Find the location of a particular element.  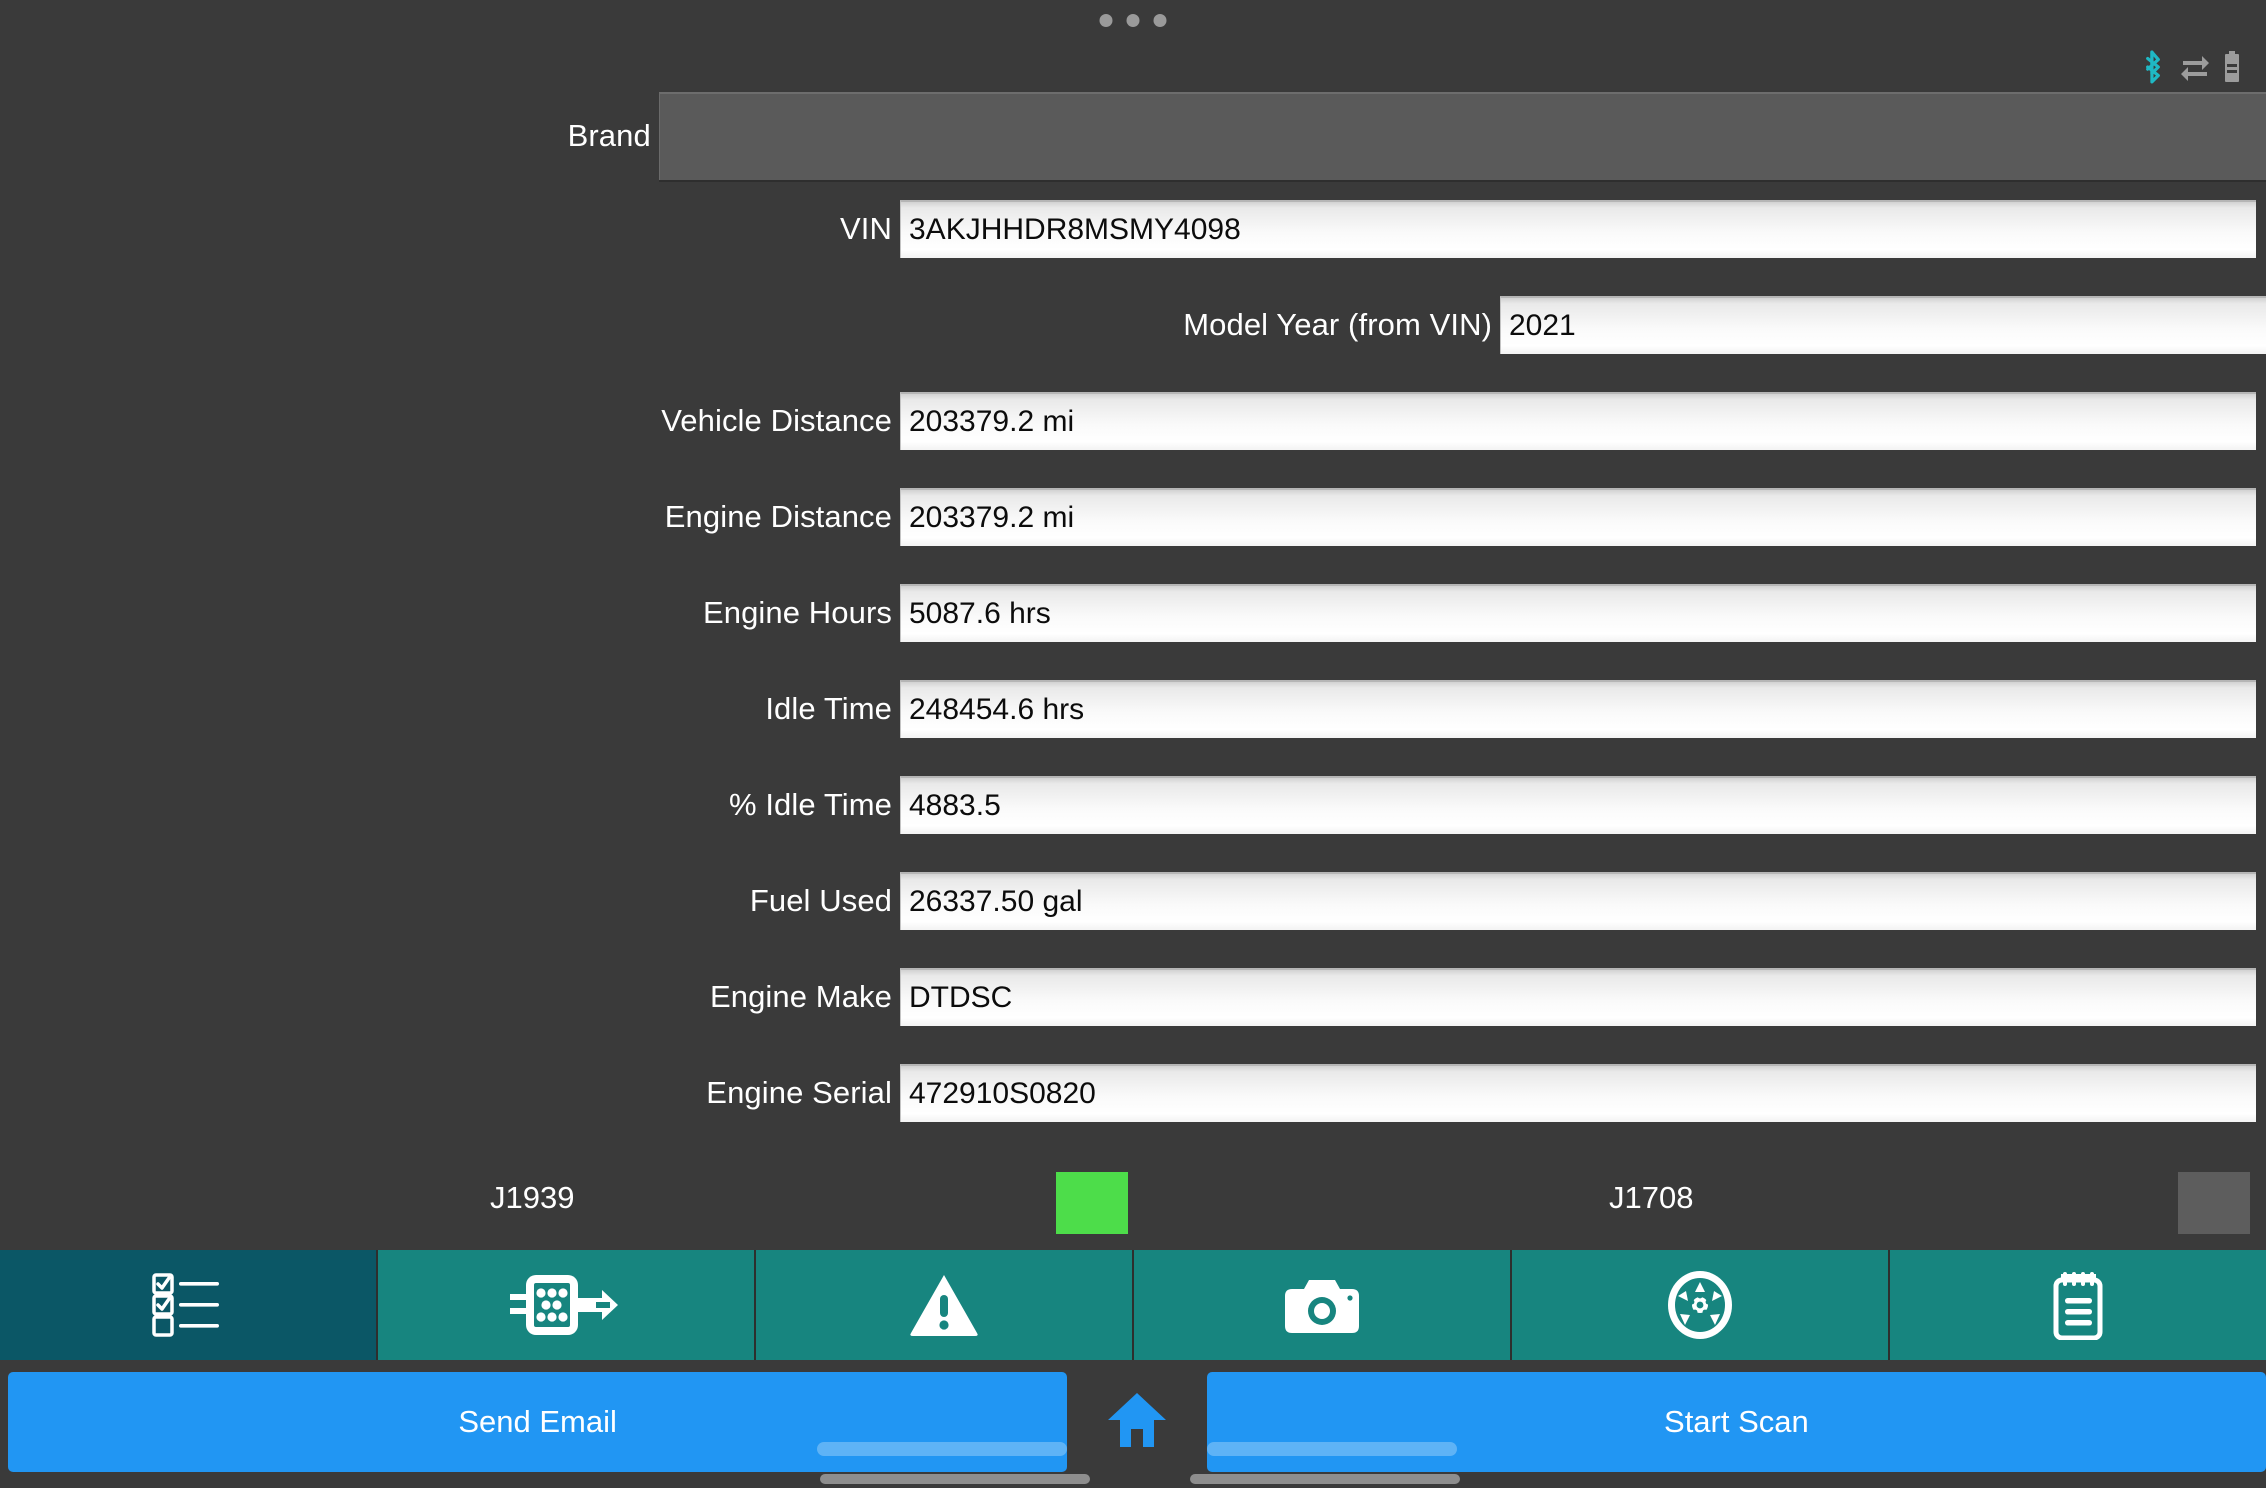

action-bar: Send Email Start Scan is located at coordinates (1133, 1424).